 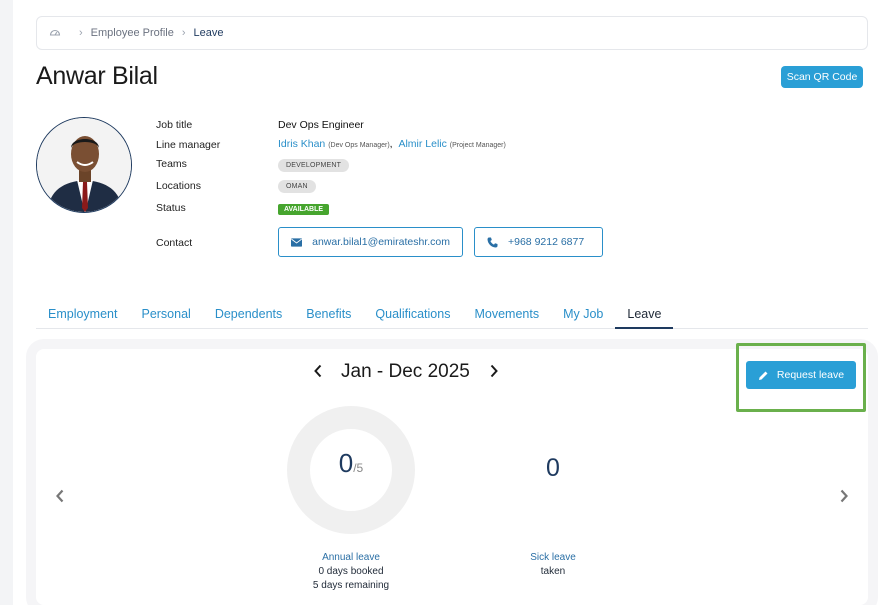 What do you see at coordinates (208, 33) in the screenshot?
I see `breadcrumb-item-leave: Leave` at bounding box center [208, 33].